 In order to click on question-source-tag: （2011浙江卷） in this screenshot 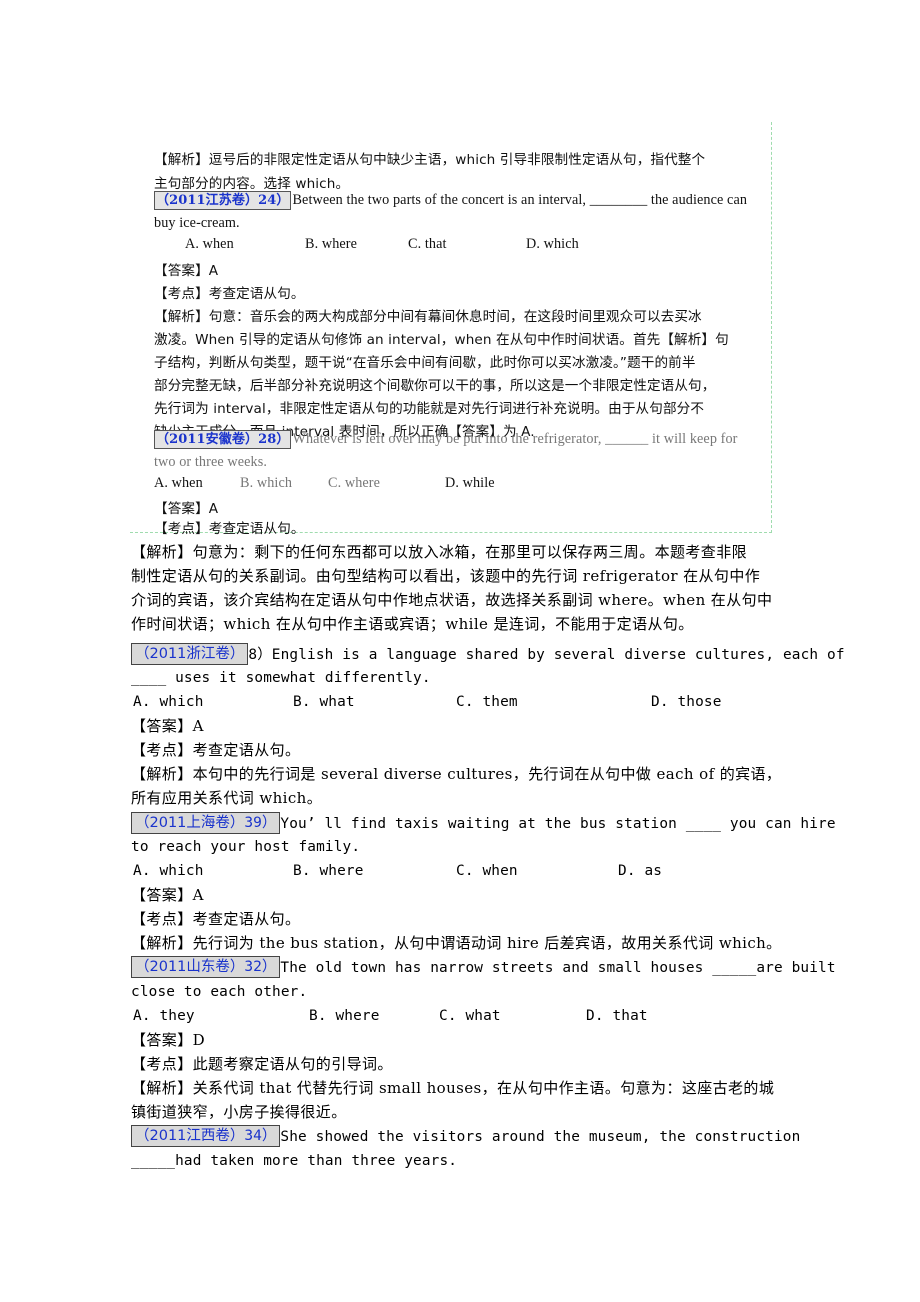, I will do `click(190, 654)`.